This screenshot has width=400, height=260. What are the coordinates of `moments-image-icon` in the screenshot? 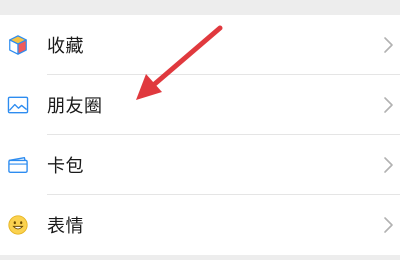 It's located at (18, 105).